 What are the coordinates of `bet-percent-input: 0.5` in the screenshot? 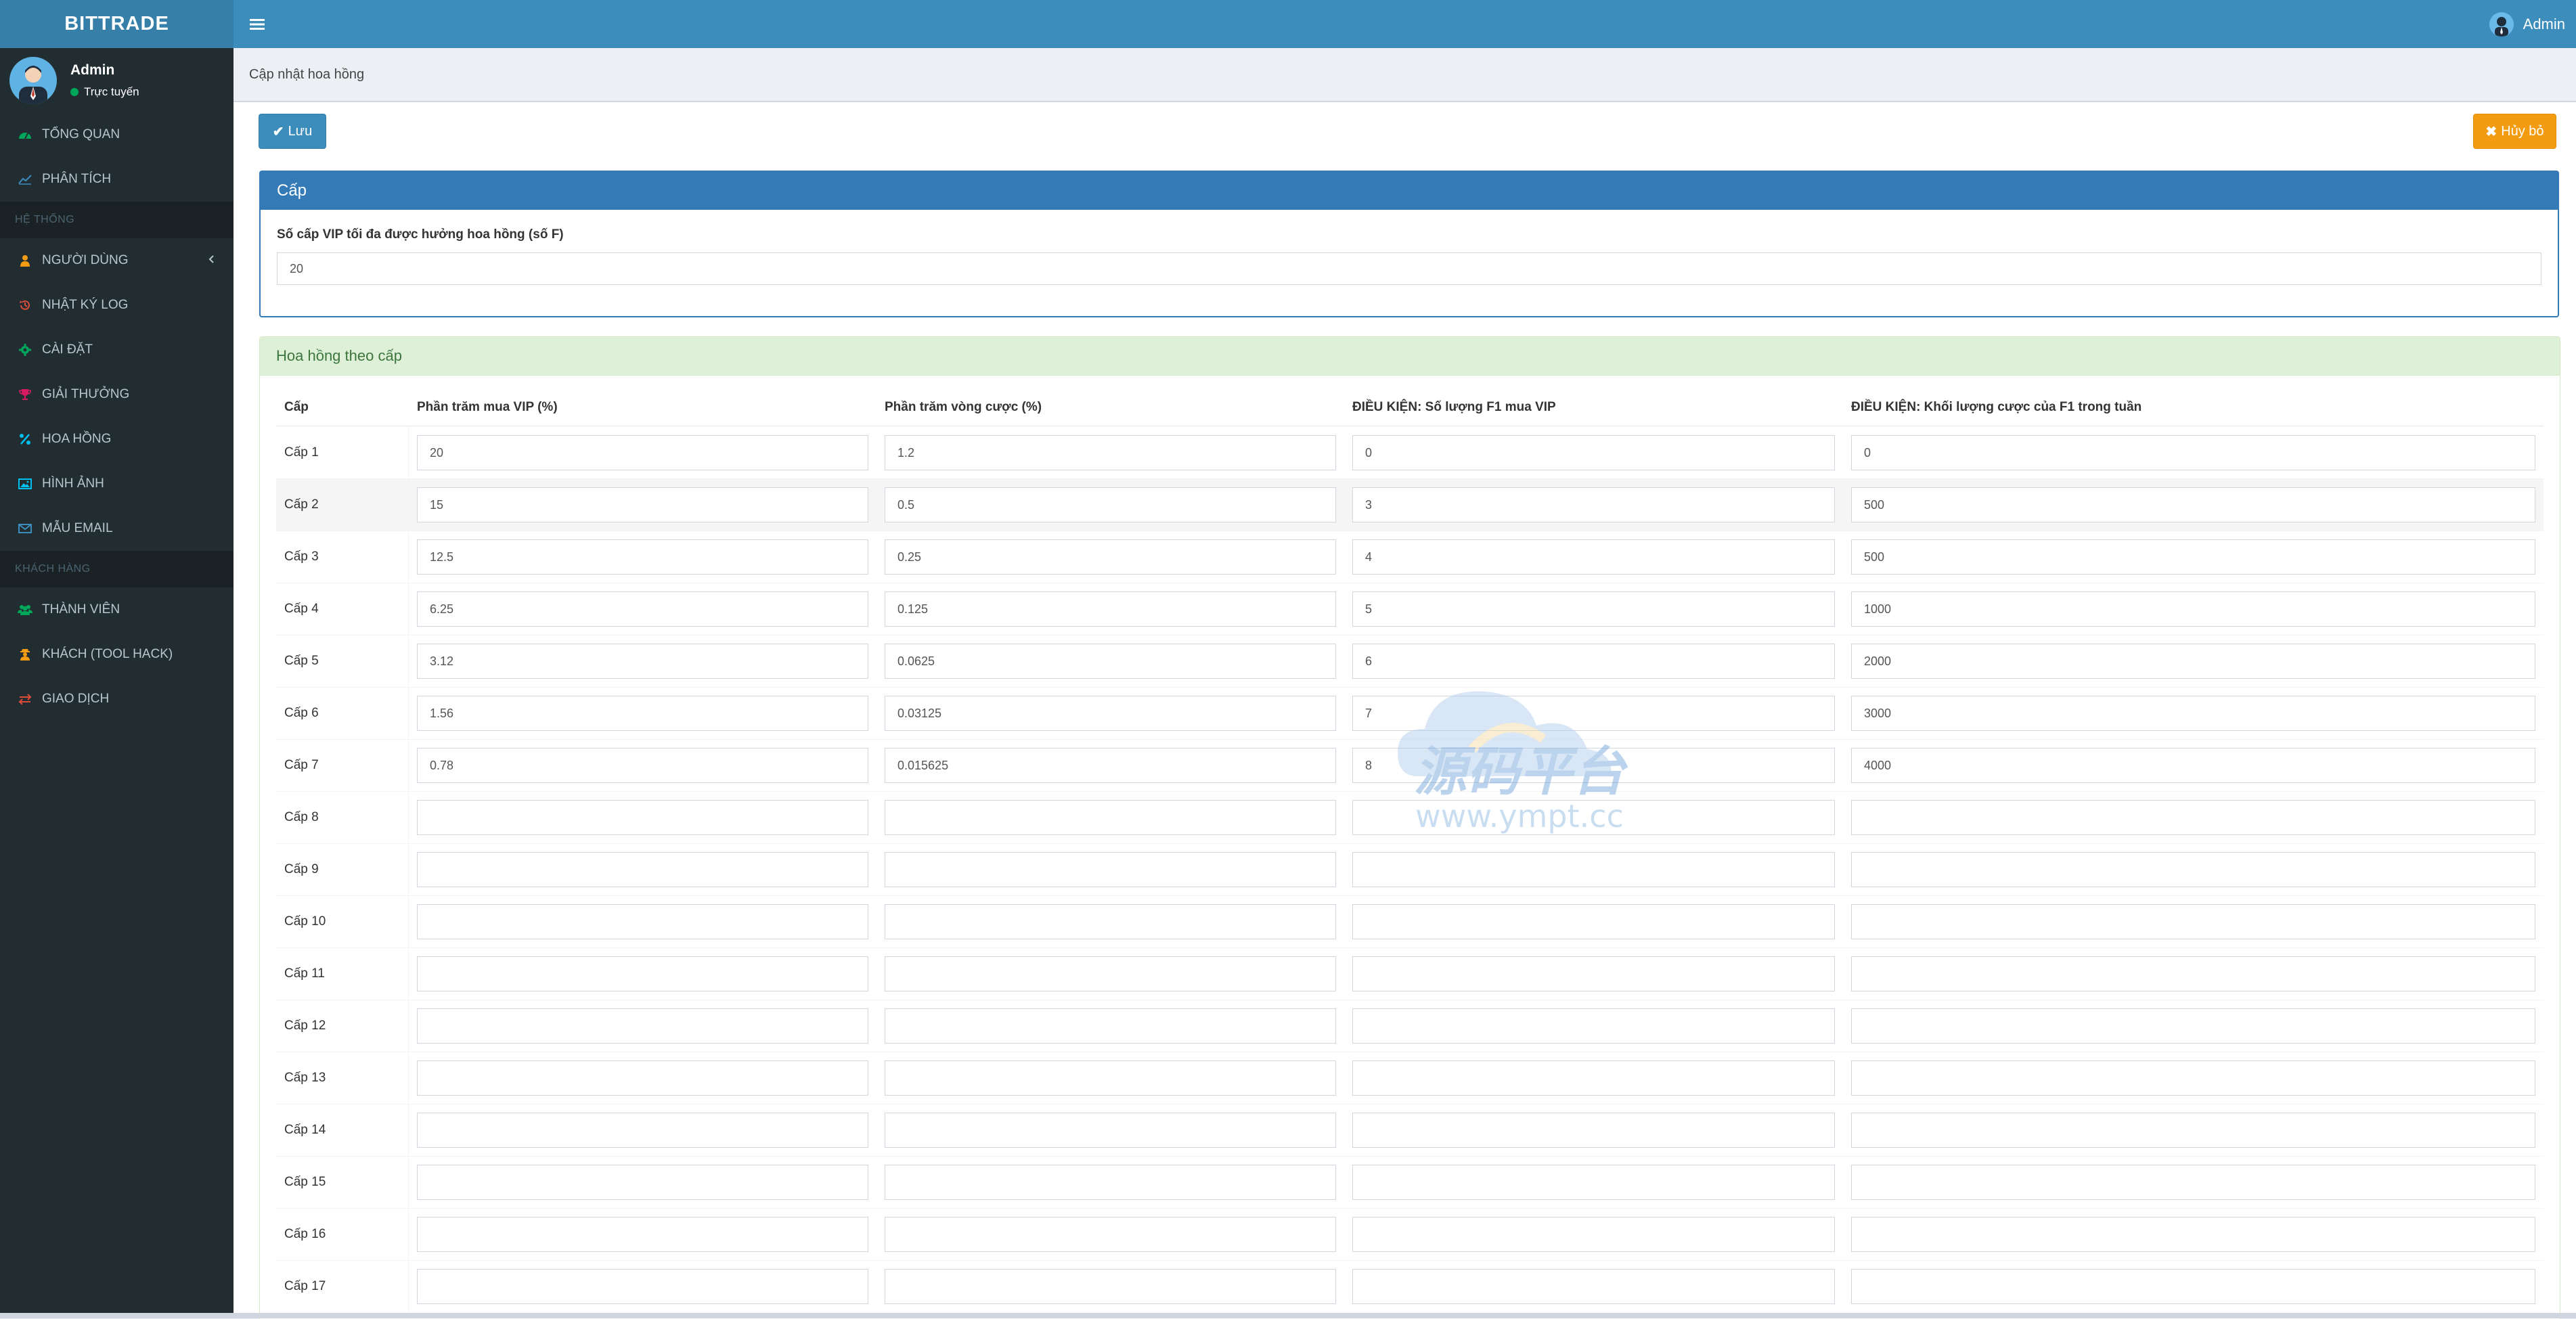 It's located at (1110, 504).